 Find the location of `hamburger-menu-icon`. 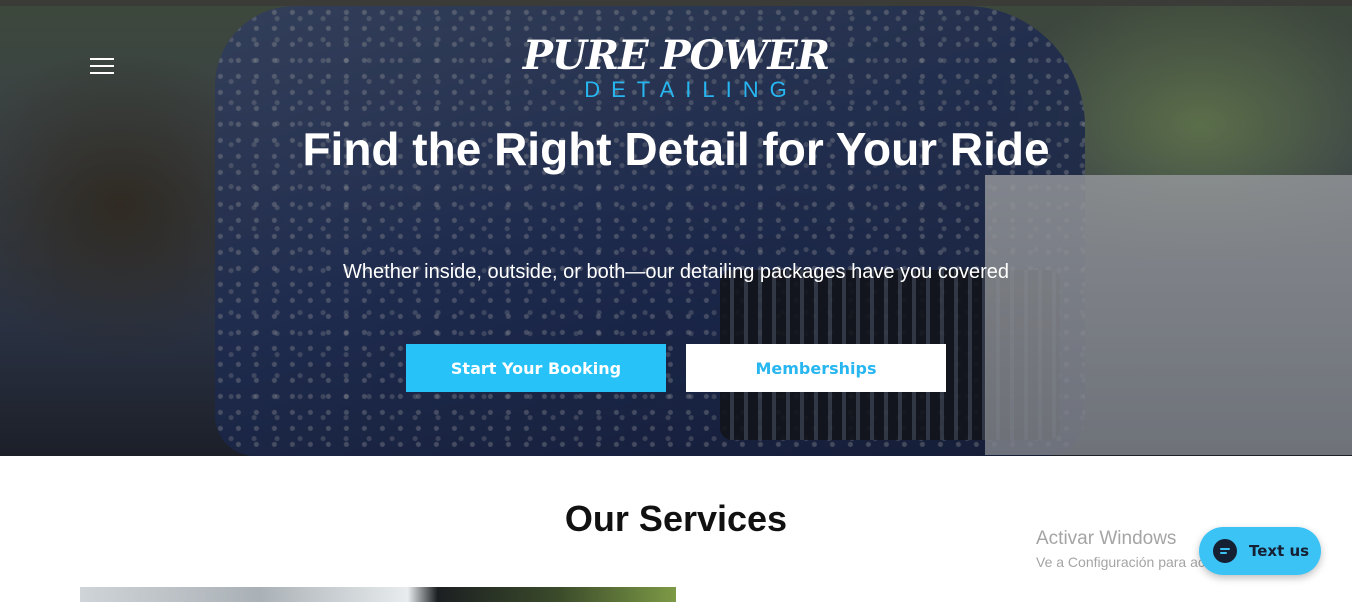

hamburger-menu-icon is located at coordinates (102, 67).